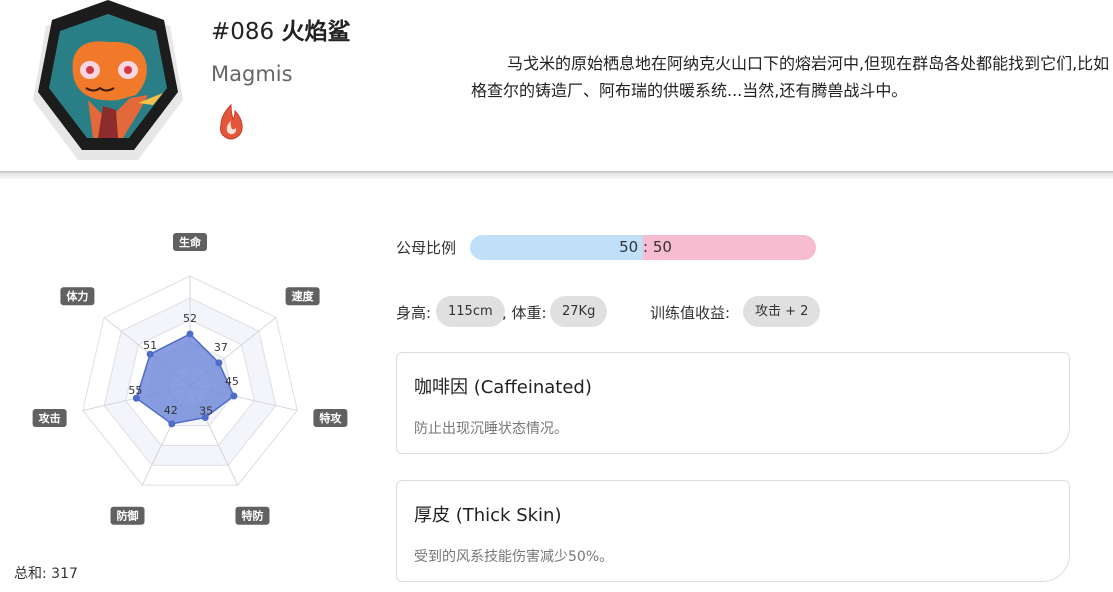  I want to click on radar-axis-label: 攻击, so click(50, 418).